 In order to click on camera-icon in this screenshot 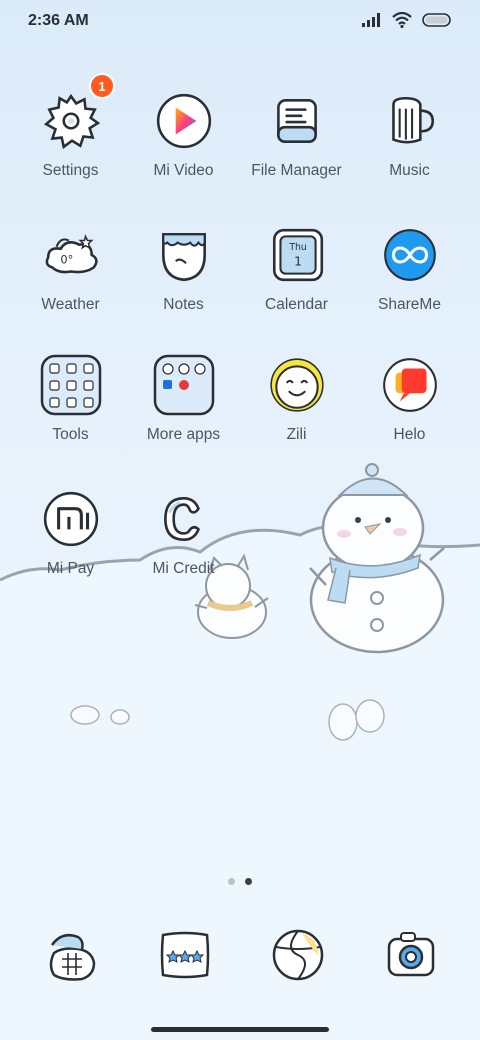, I will do `click(411, 955)`.